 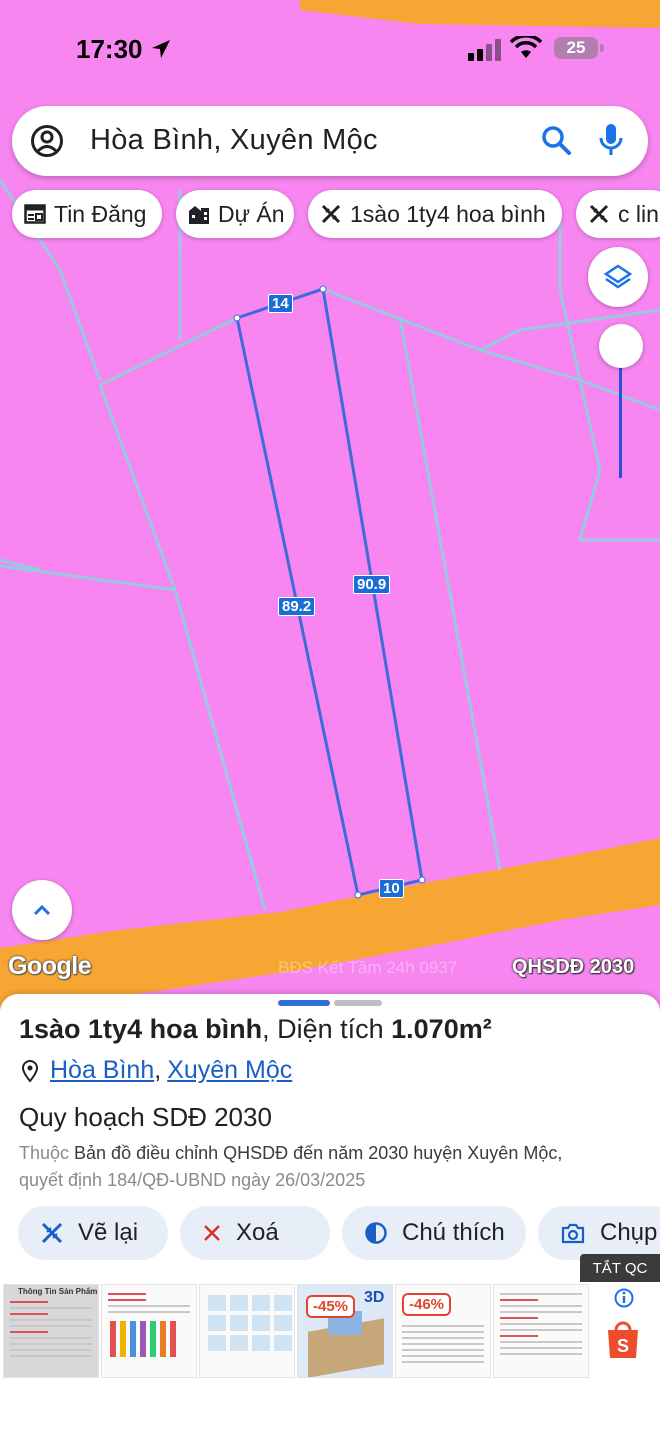 What do you see at coordinates (58, 1291) in the screenshot?
I see `ad-thumbnail-caption: Thông Tin Sản Phẩm` at bounding box center [58, 1291].